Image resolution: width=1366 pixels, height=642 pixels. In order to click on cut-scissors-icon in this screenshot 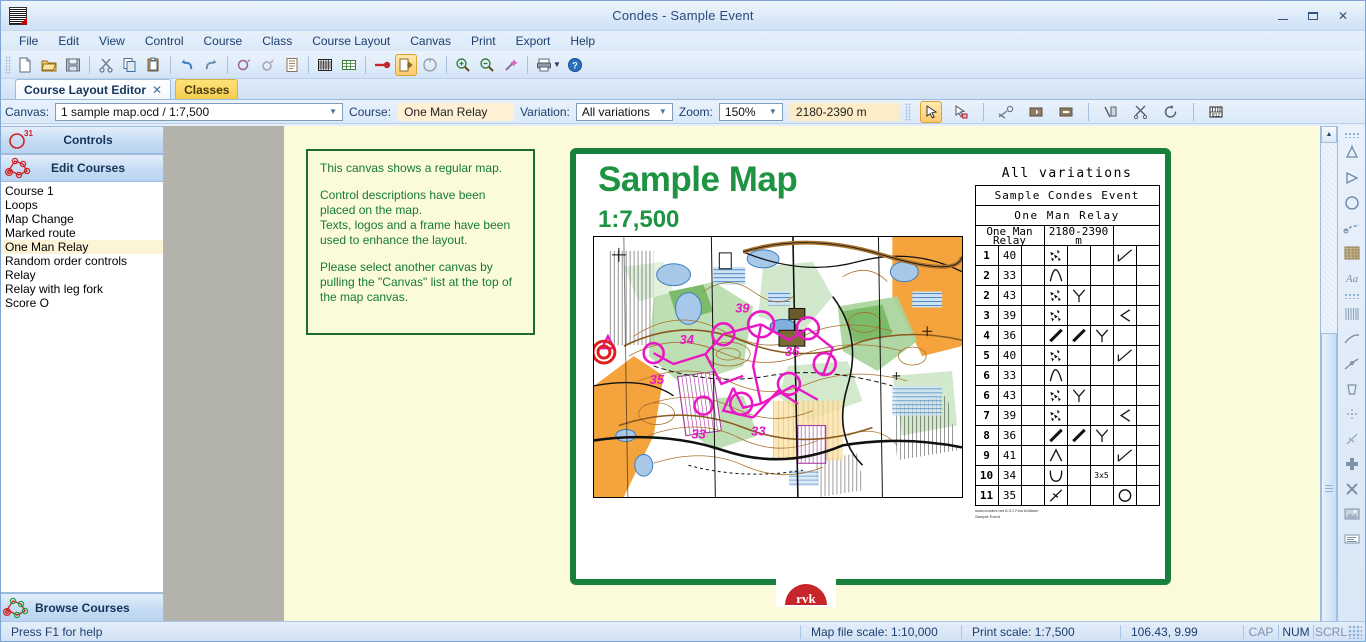, I will do `click(106, 65)`.